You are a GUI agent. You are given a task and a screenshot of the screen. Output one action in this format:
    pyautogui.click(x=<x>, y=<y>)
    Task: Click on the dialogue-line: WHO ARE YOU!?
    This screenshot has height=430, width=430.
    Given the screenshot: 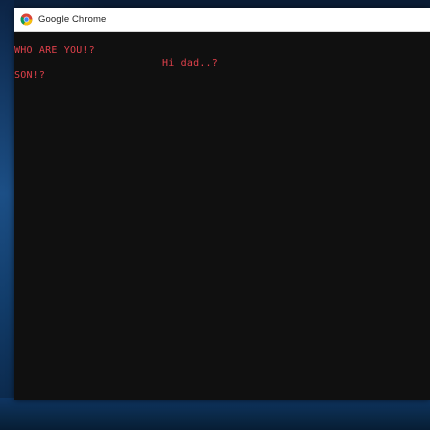 What is the action you would take?
    pyautogui.click(x=54, y=50)
    